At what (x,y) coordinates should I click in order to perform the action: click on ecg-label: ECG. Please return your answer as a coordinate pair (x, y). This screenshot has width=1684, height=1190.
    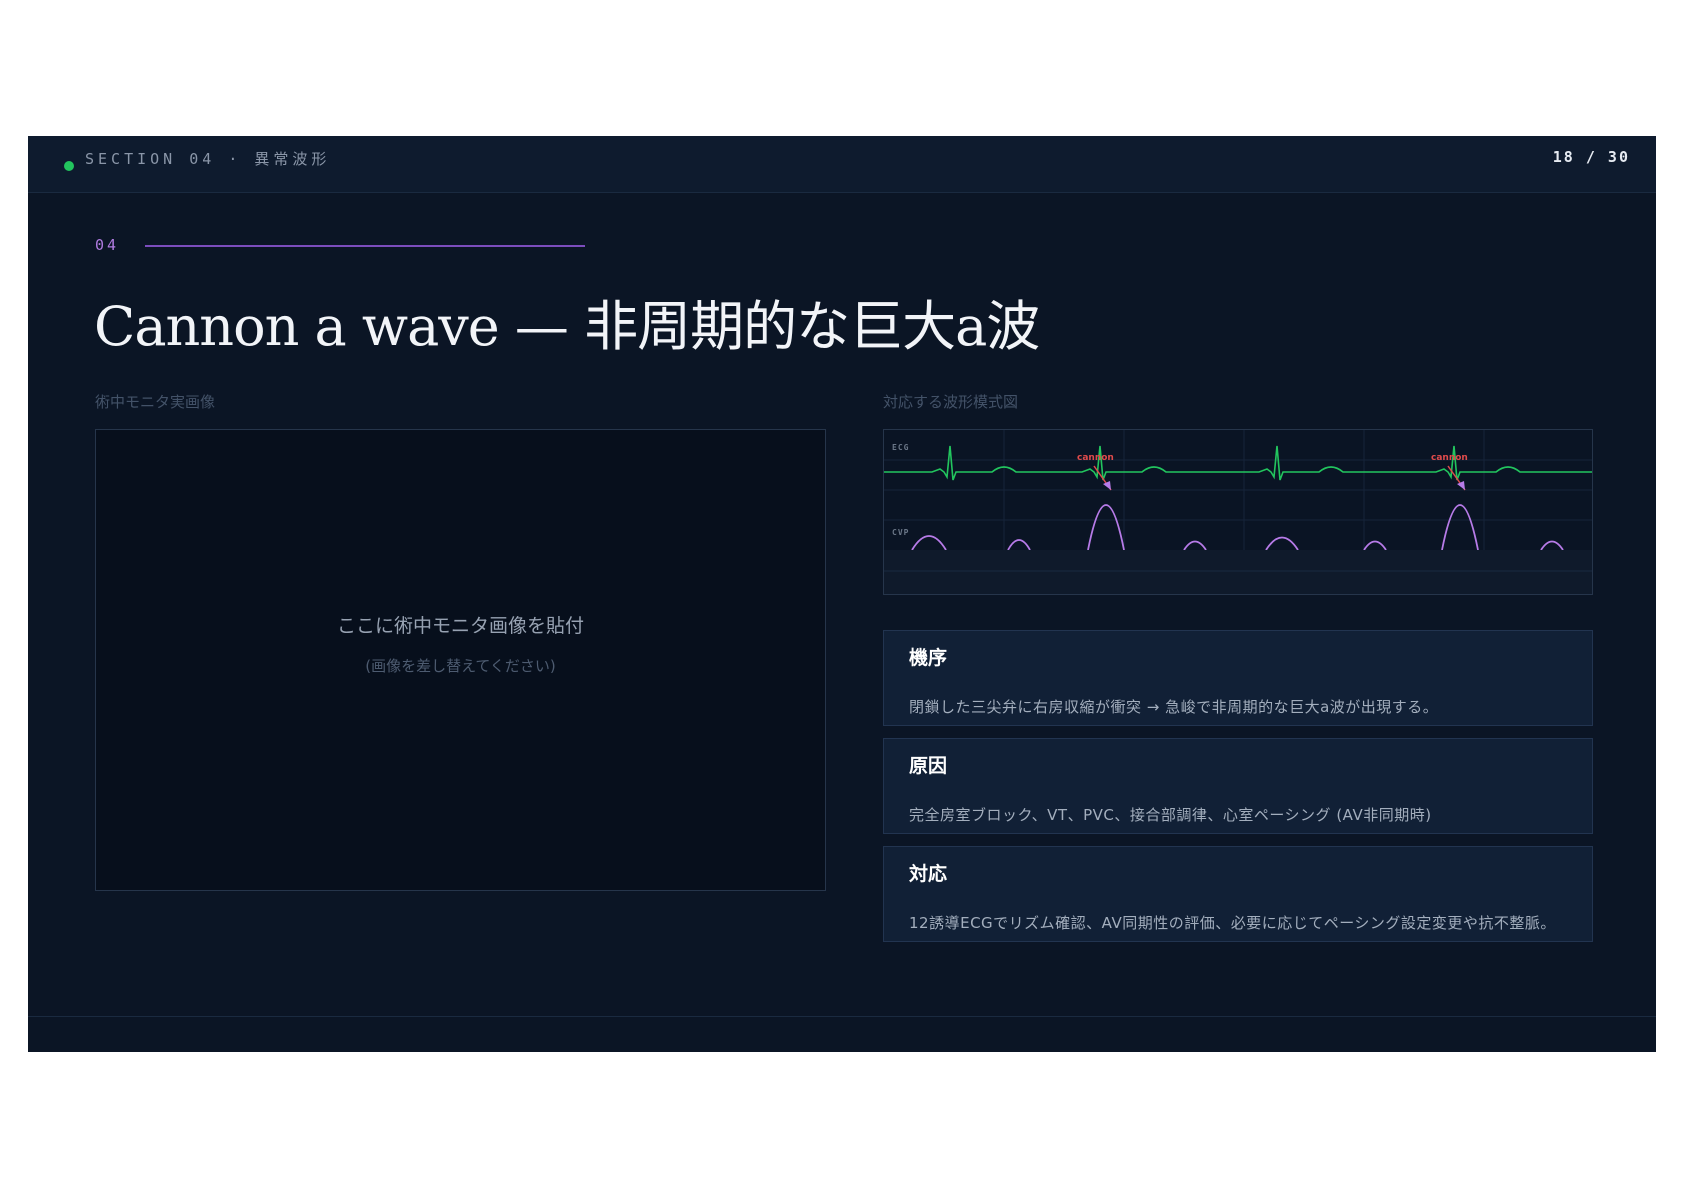
    Looking at the image, I should click on (901, 447).